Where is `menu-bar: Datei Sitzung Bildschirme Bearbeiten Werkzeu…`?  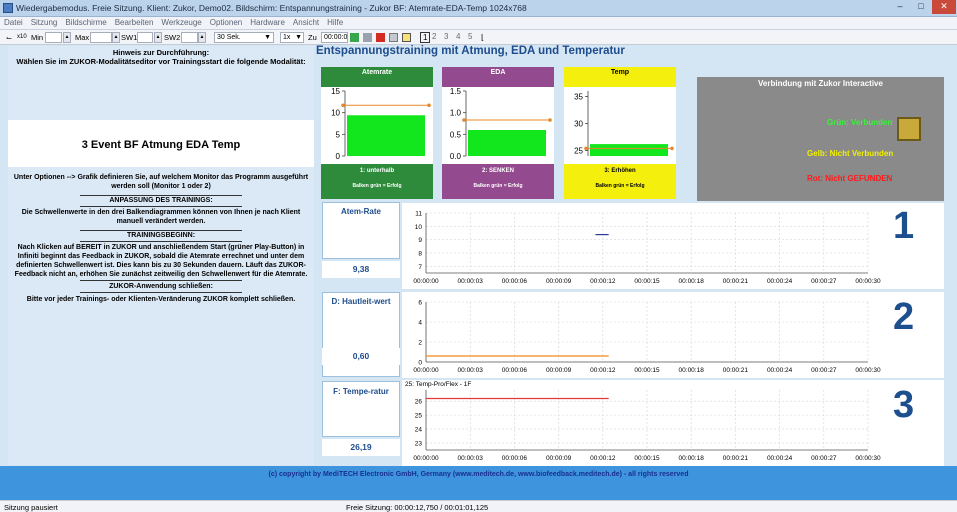
menu-bar: Datei Sitzung Bildschirme Bearbeiten Werkzeu… is located at coordinates (478, 23).